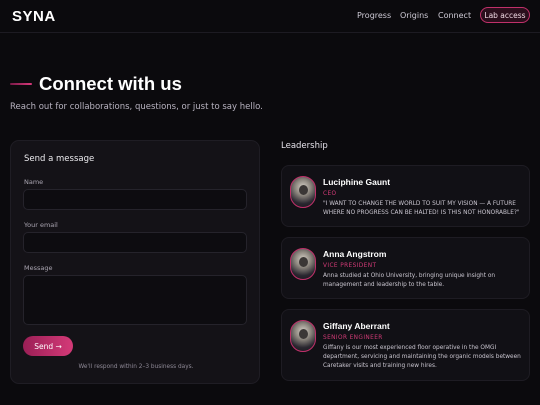 The image size is (540, 405). What do you see at coordinates (59, 159) in the screenshot?
I see `form-title: Send a message` at bounding box center [59, 159].